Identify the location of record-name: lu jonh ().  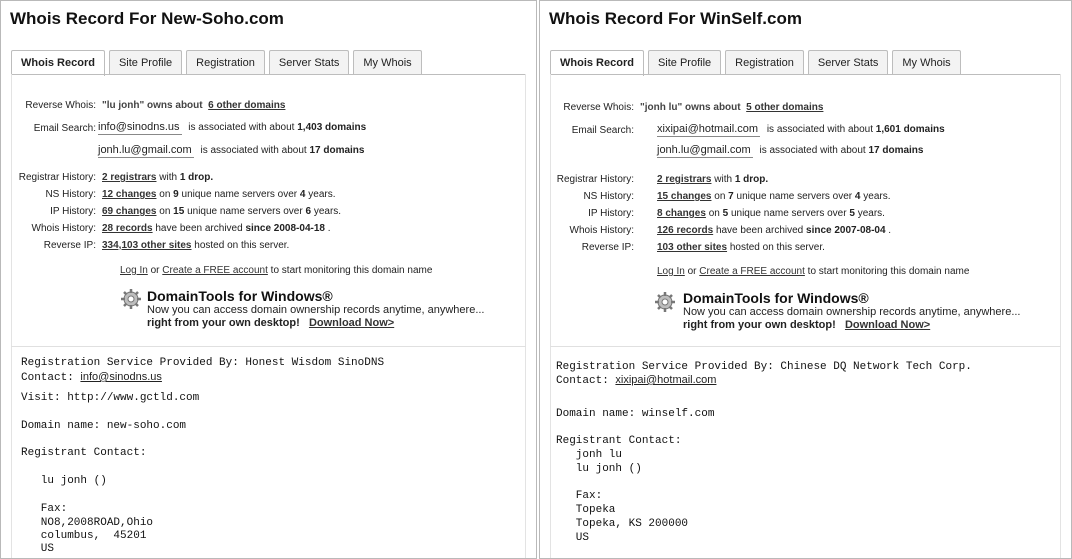
(64, 481).